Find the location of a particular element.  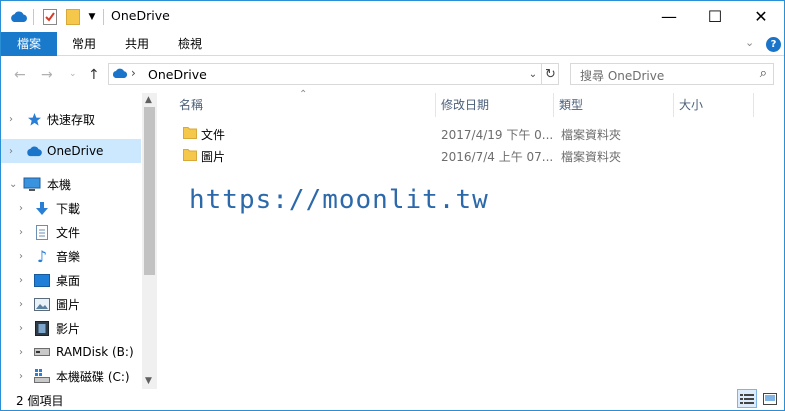

sidebar-item-documents: › 文件 is located at coordinates (71, 232).